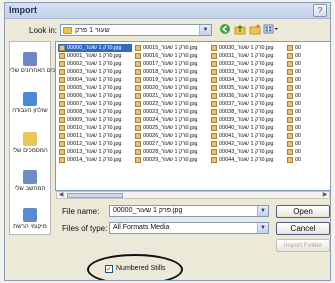  Describe the element at coordinates (85, 228) in the screenshot. I see `files-of-type-label: Files of type:` at that location.